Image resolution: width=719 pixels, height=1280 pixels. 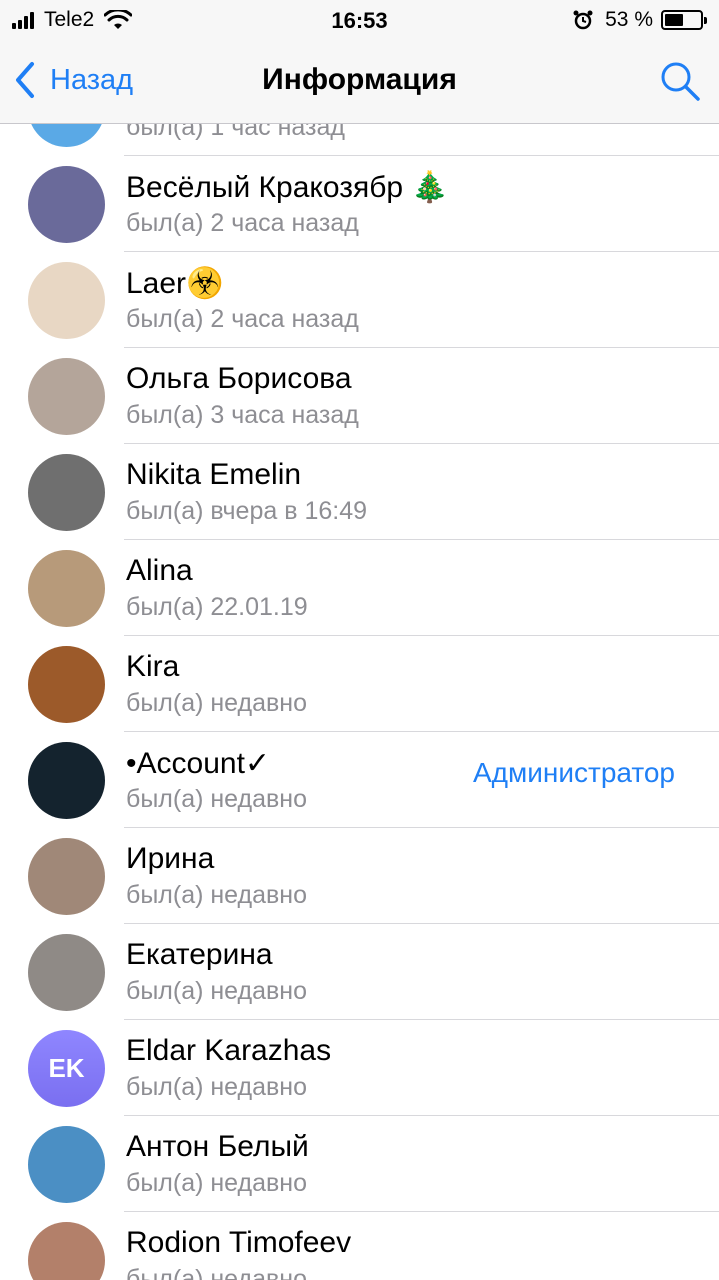 What do you see at coordinates (359, 780) in the screenshot?
I see `member-row: •Account✓ был(а) недавно Администратор` at bounding box center [359, 780].